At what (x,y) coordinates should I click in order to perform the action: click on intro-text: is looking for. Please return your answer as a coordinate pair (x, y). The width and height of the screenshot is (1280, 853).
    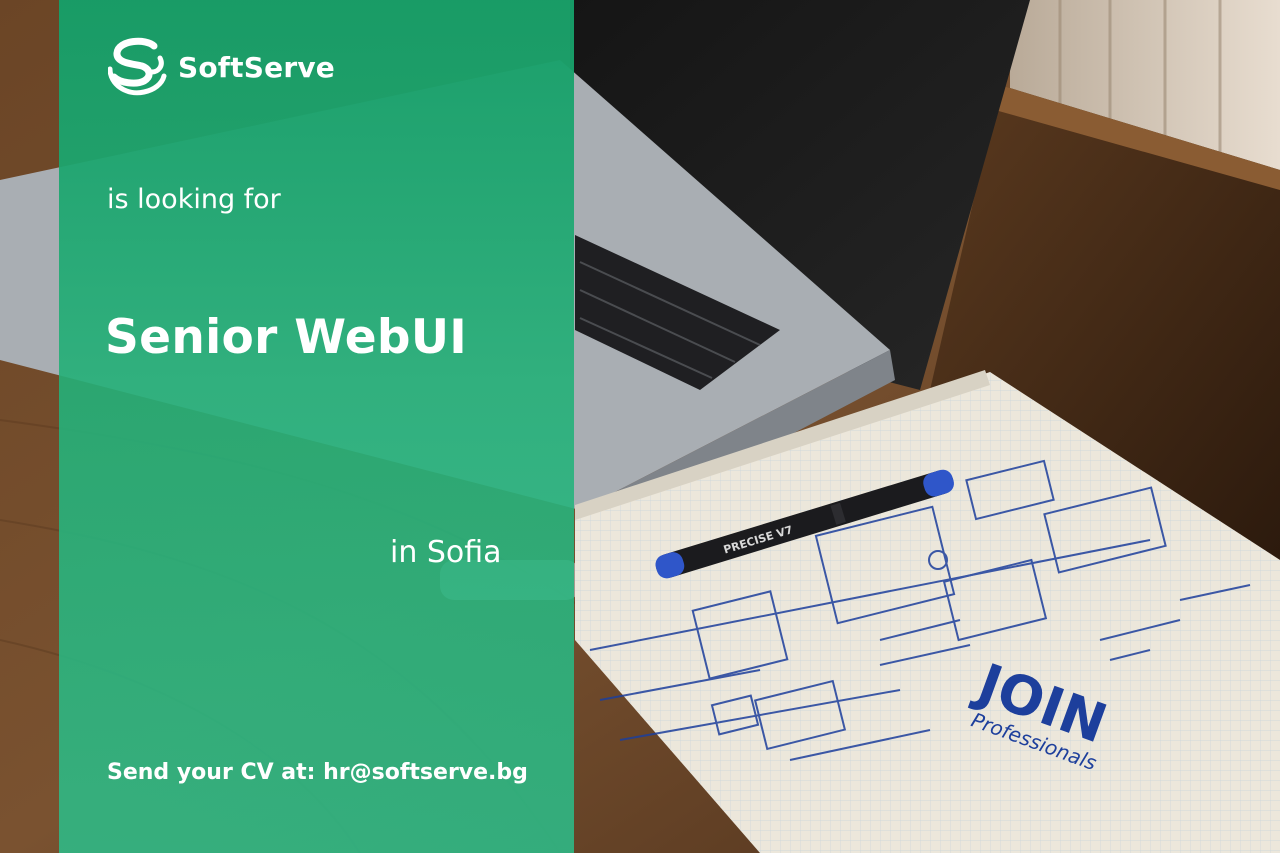
    Looking at the image, I should click on (194, 199).